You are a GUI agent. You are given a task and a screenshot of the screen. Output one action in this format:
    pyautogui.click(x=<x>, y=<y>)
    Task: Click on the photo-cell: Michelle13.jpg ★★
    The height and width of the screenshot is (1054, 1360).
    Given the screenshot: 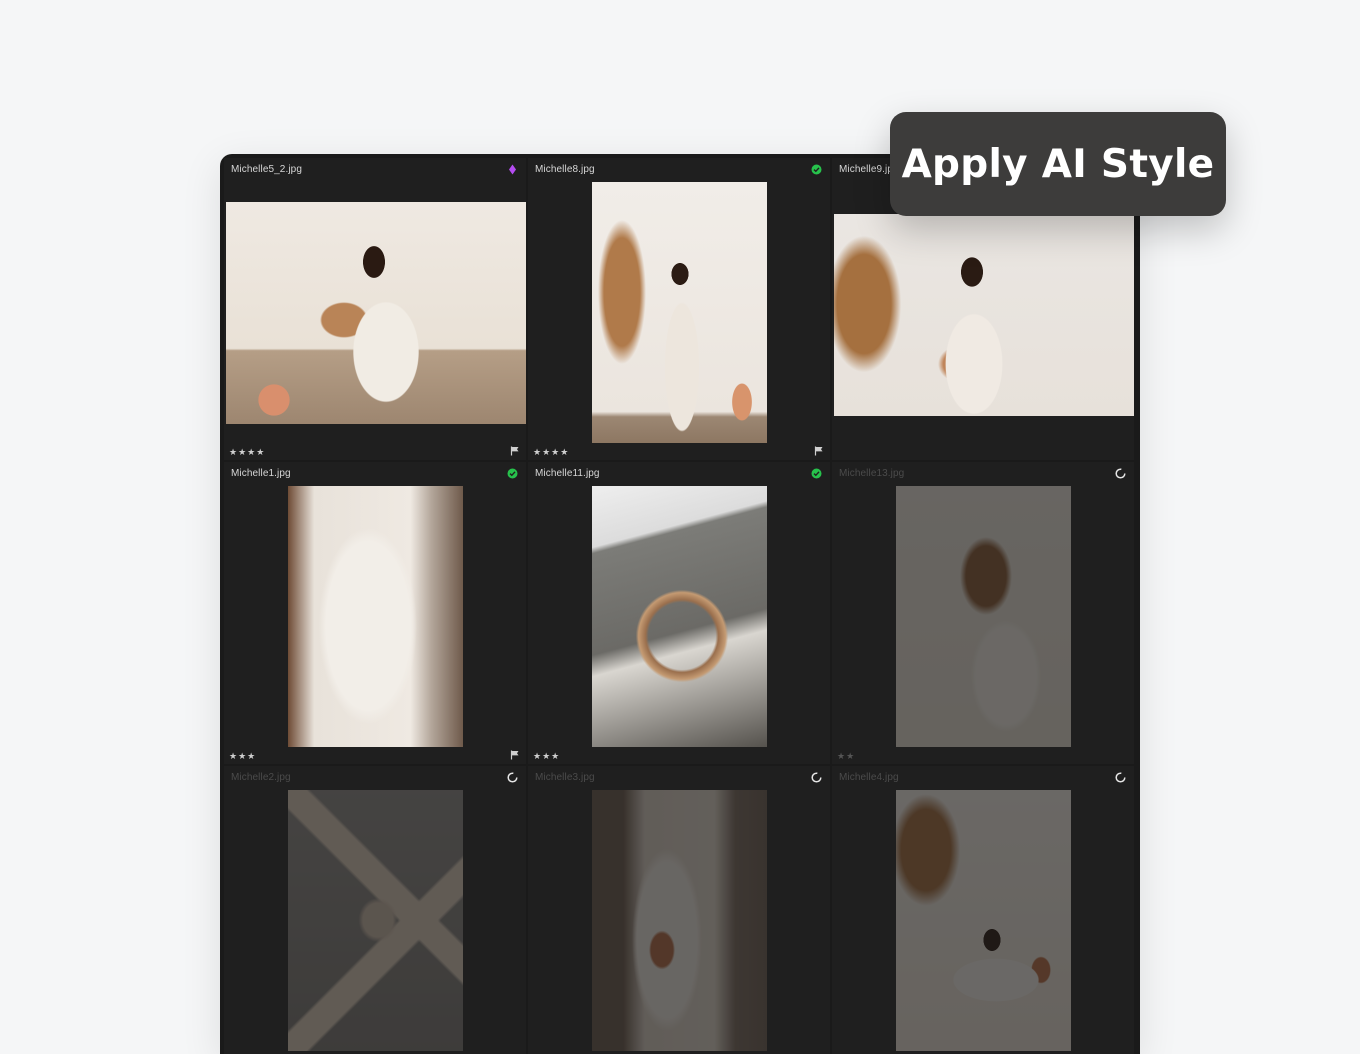 What is the action you would take?
    pyautogui.click(x=983, y=613)
    